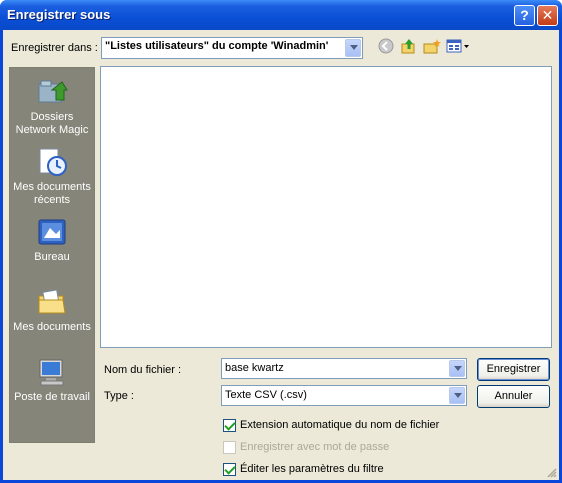  What do you see at coordinates (266, 395) in the screenshot?
I see `type-value: Texte CSV (.csv)` at bounding box center [266, 395].